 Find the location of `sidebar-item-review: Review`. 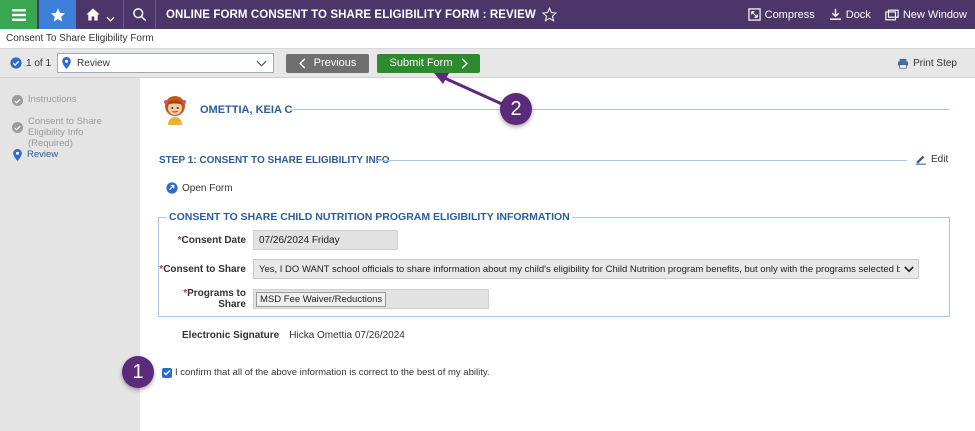

sidebar-item-review: Review is located at coordinates (29, 155).